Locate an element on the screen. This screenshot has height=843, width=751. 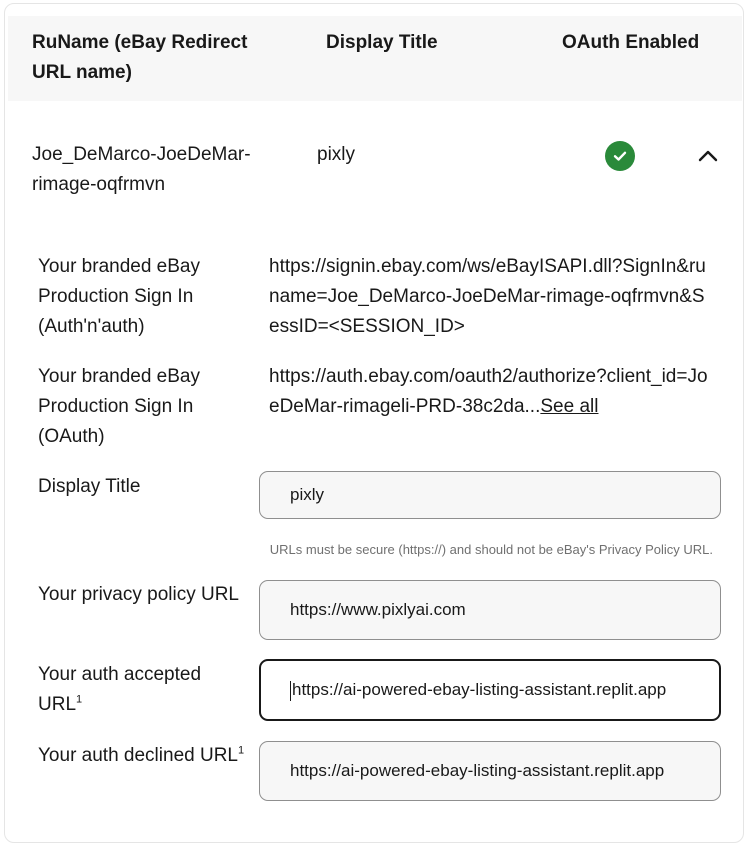
declined-url-label-text: Your auth declined URL is located at coordinates (138, 755).